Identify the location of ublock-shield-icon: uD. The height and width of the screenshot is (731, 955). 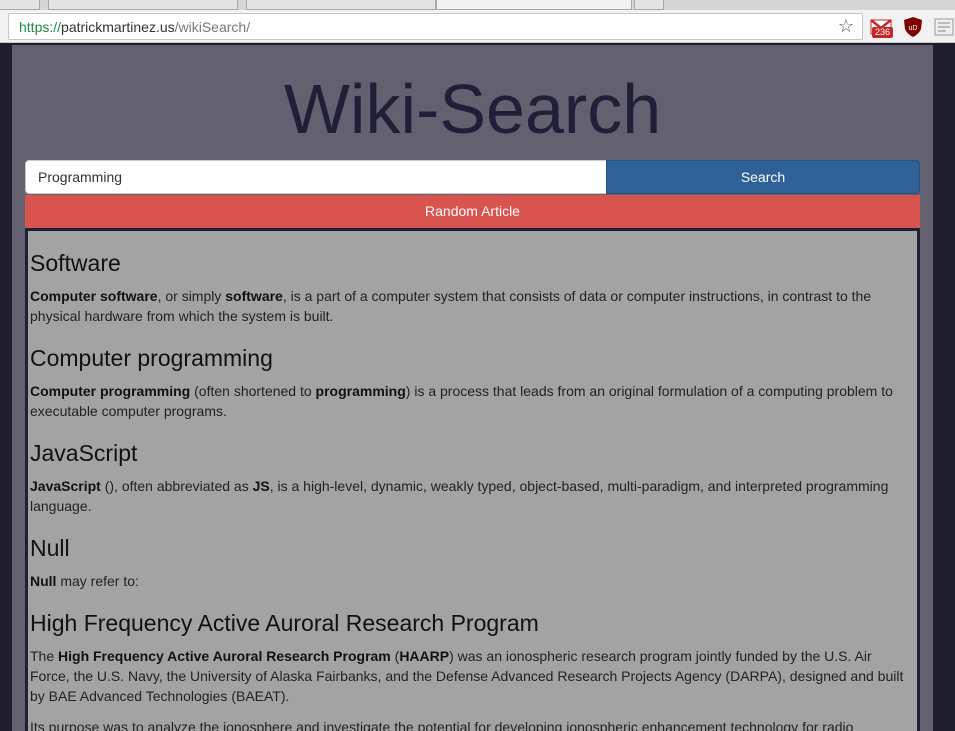
(913, 27).